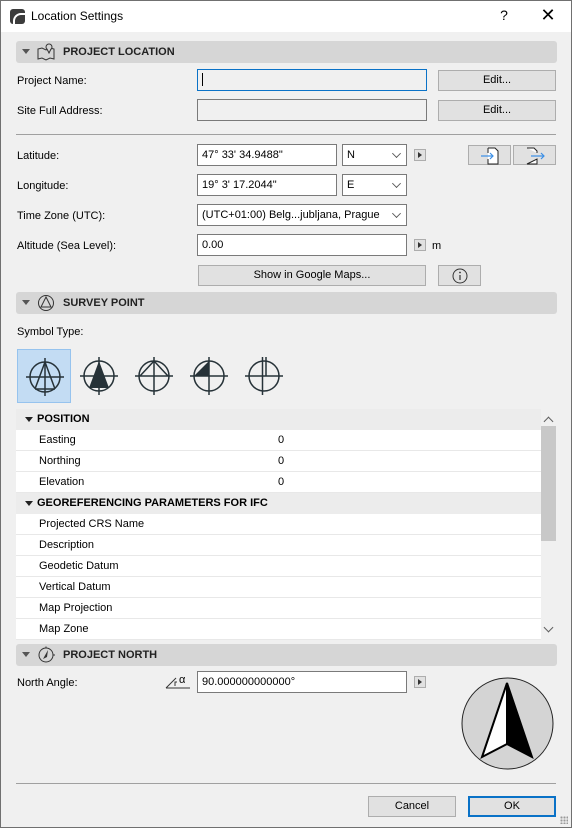 Image resolution: width=572 pixels, height=828 pixels. Describe the element at coordinates (64, 629) in the screenshot. I see `property-name: Map Zone` at that location.